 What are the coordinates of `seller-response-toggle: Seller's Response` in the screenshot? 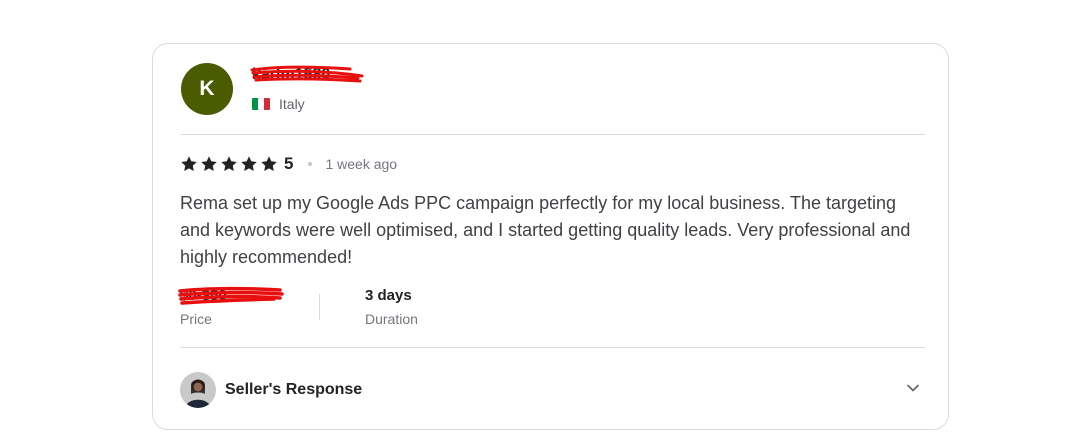 It's located at (552, 390).